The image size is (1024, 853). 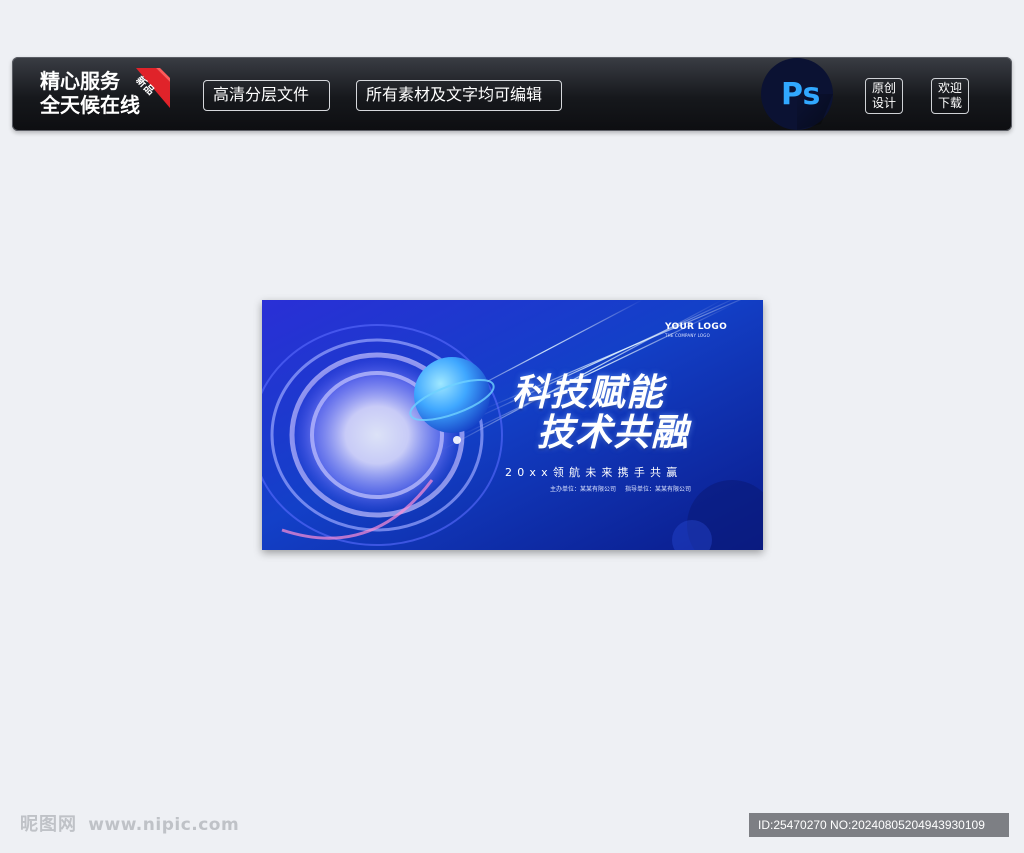 What do you see at coordinates (949, 88) in the screenshot?
I see `download-line-1: 欢迎` at bounding box center [949, 88].